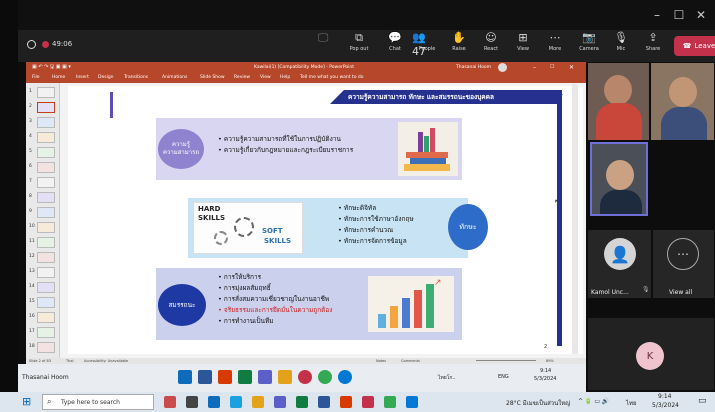 This screenshot has height=412, width=715. What do you see at coordinates (419, 44) in the screenshot?
I see `toolbar-icon: 👥 47` at bounding box center [419, 44].